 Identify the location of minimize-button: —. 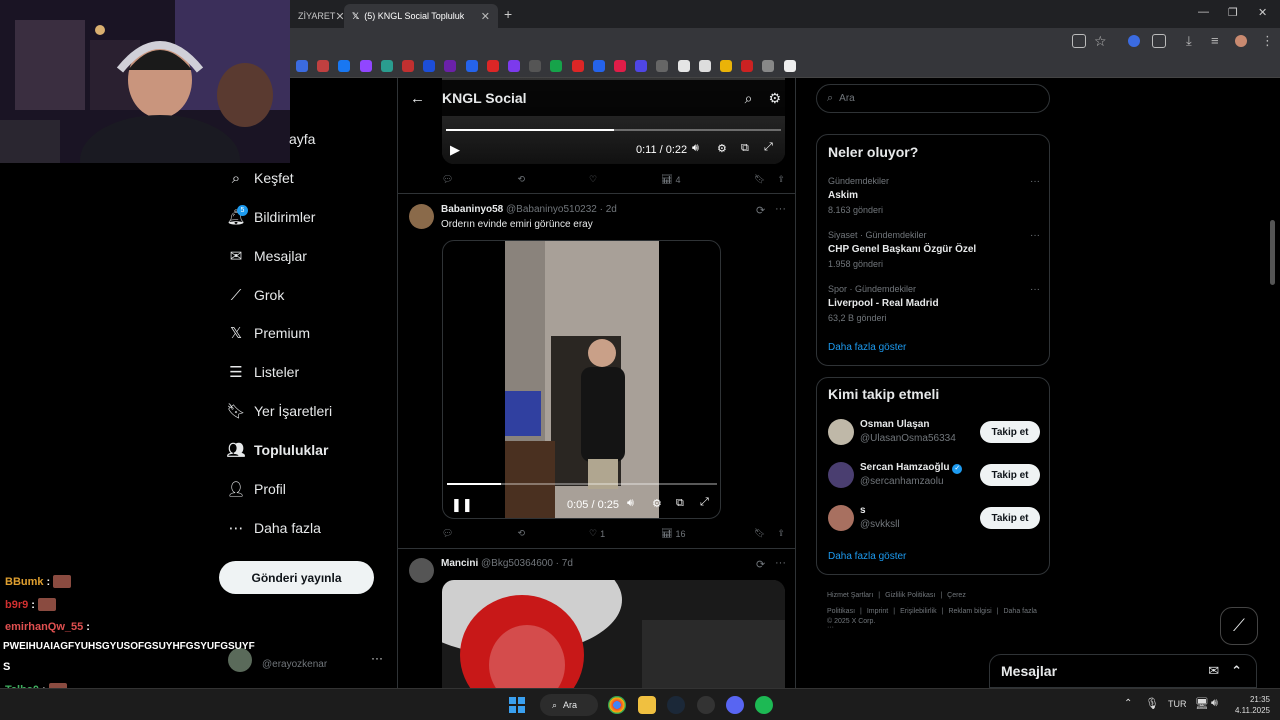
(1203, 12).